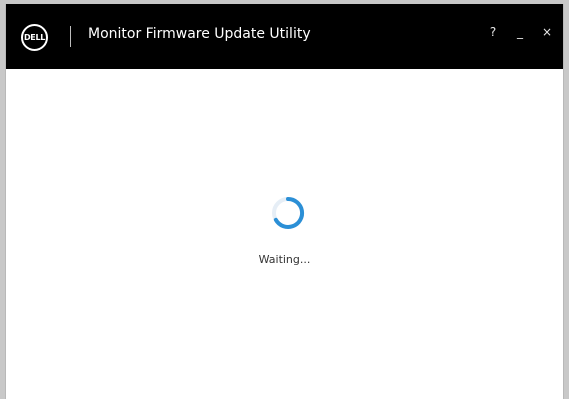 The height and width of the screenshot is (399, 569). Describe the element at coordinates (199, 34) in the screenshot. I see `window-title: Monitor Firmware Update Utility` at that location.